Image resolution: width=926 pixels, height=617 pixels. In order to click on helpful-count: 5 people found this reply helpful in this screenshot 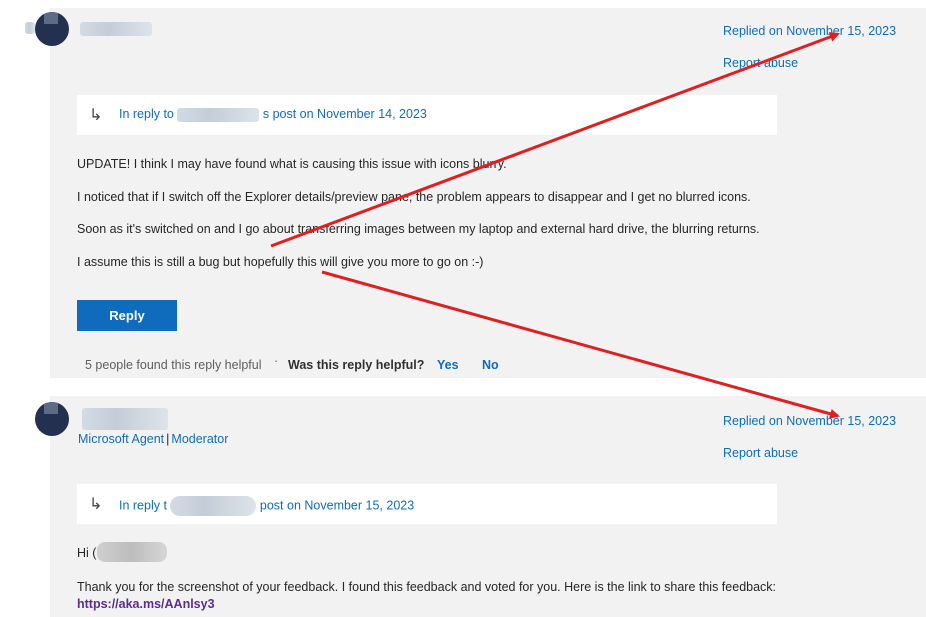, I will do `click(173, 365)`.